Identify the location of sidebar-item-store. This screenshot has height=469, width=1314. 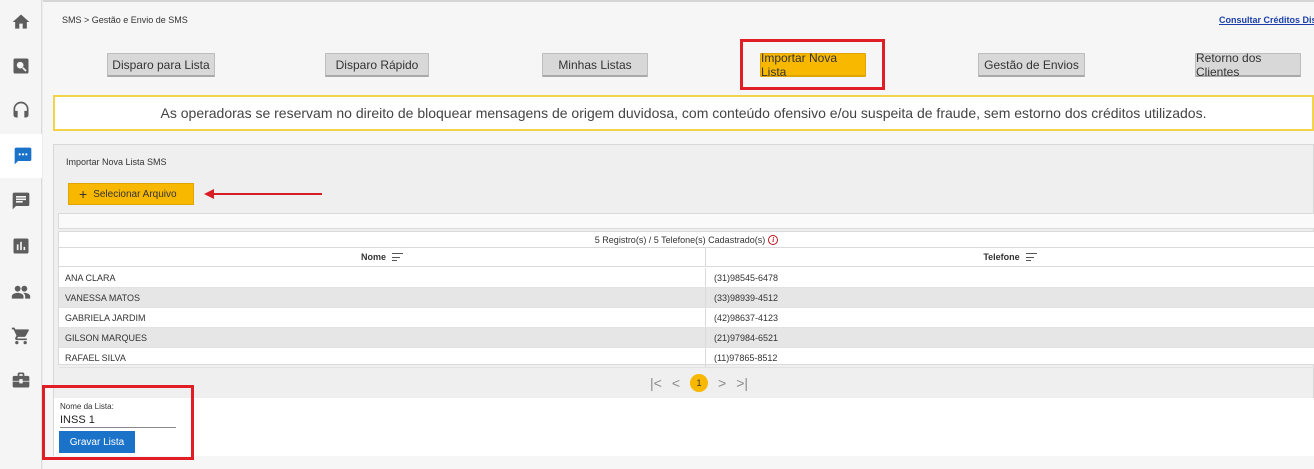
(21, 336).